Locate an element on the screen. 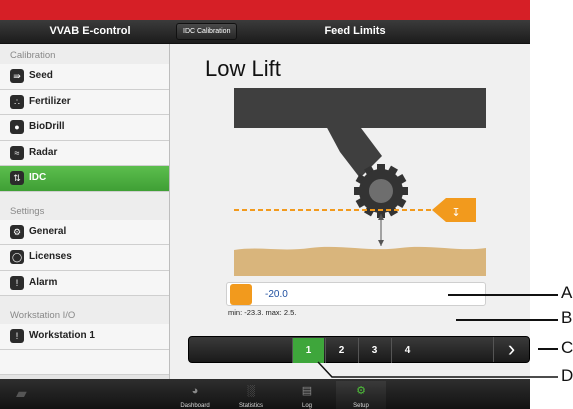 Image resolution: width=573 pixels, height=409 pixels. callout-label-c: C is located at coordinates (567, 347).